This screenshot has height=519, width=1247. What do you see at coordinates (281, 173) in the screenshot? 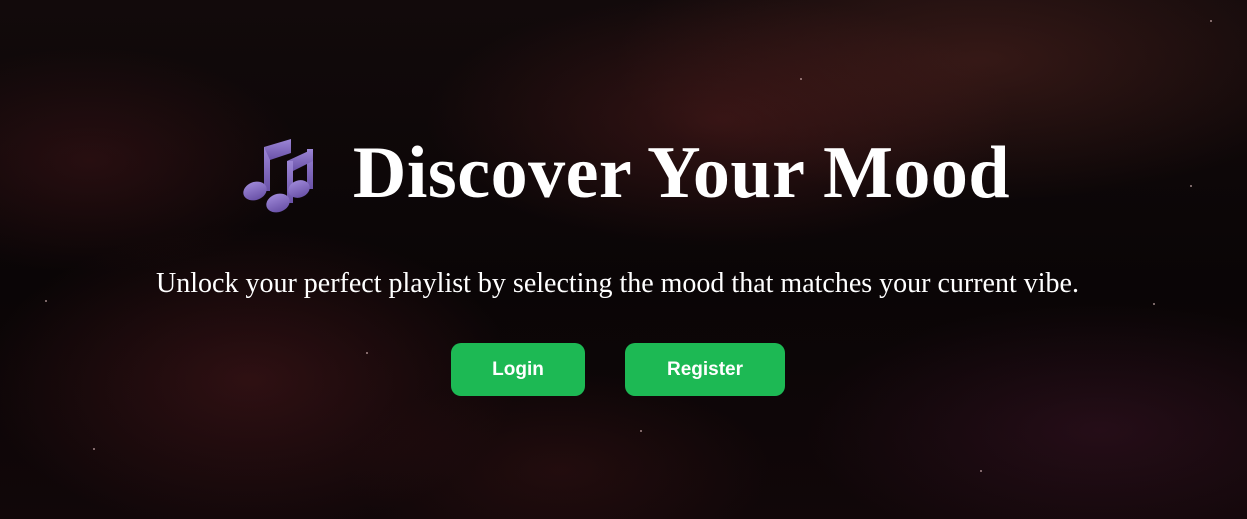
I see `musical-notes-icon` at bounding box center [281, 173].